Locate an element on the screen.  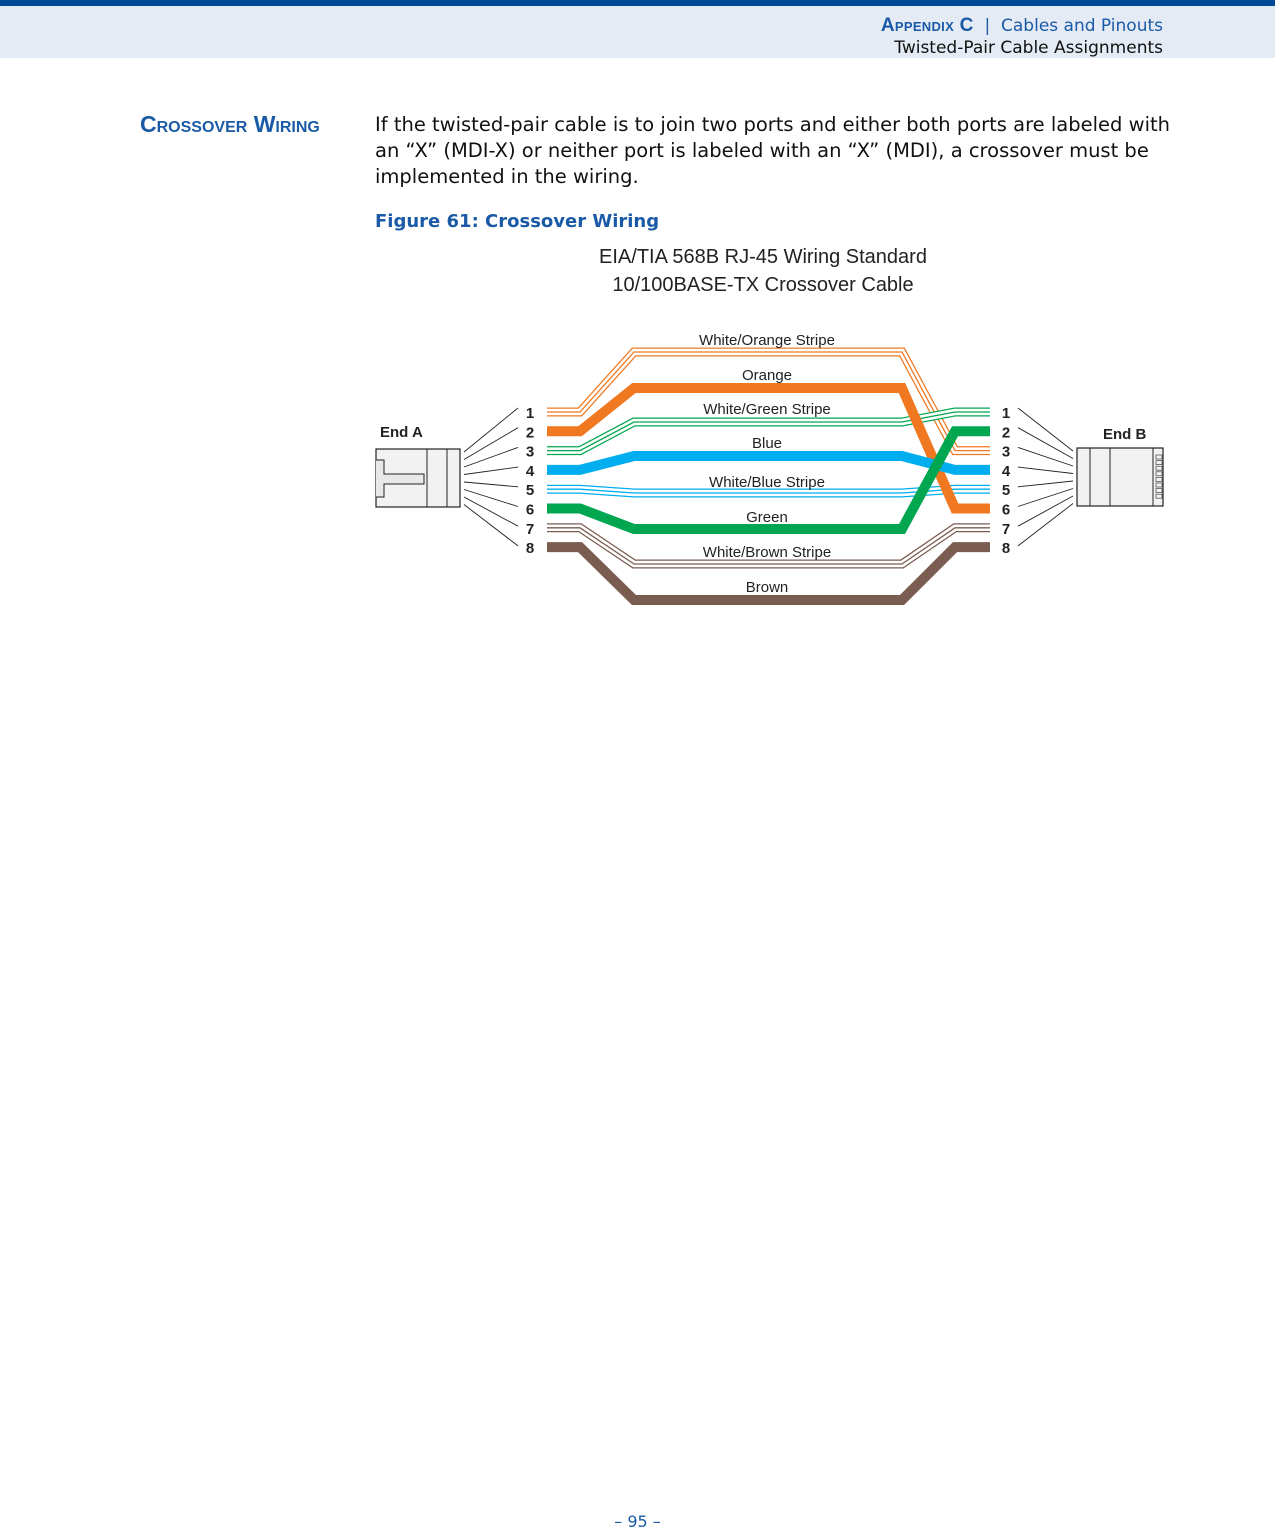
pin-number-end-a: 3 is located at coordinates (530, 452).